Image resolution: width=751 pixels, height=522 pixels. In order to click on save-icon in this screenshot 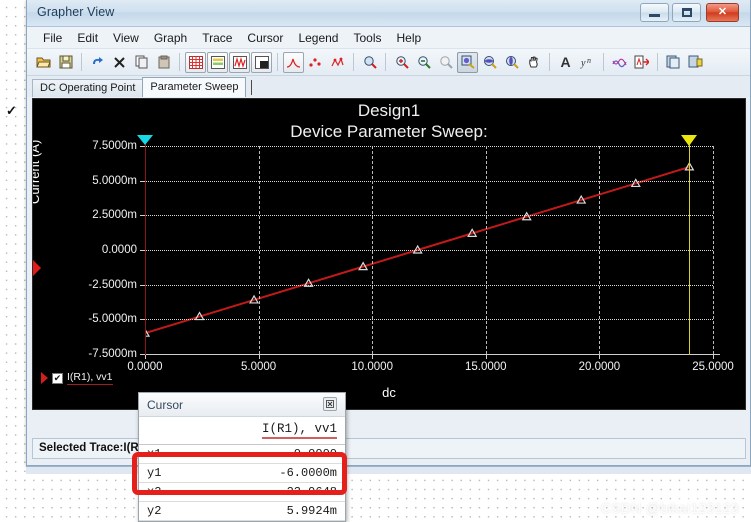, I will do `click(65, 62)`.